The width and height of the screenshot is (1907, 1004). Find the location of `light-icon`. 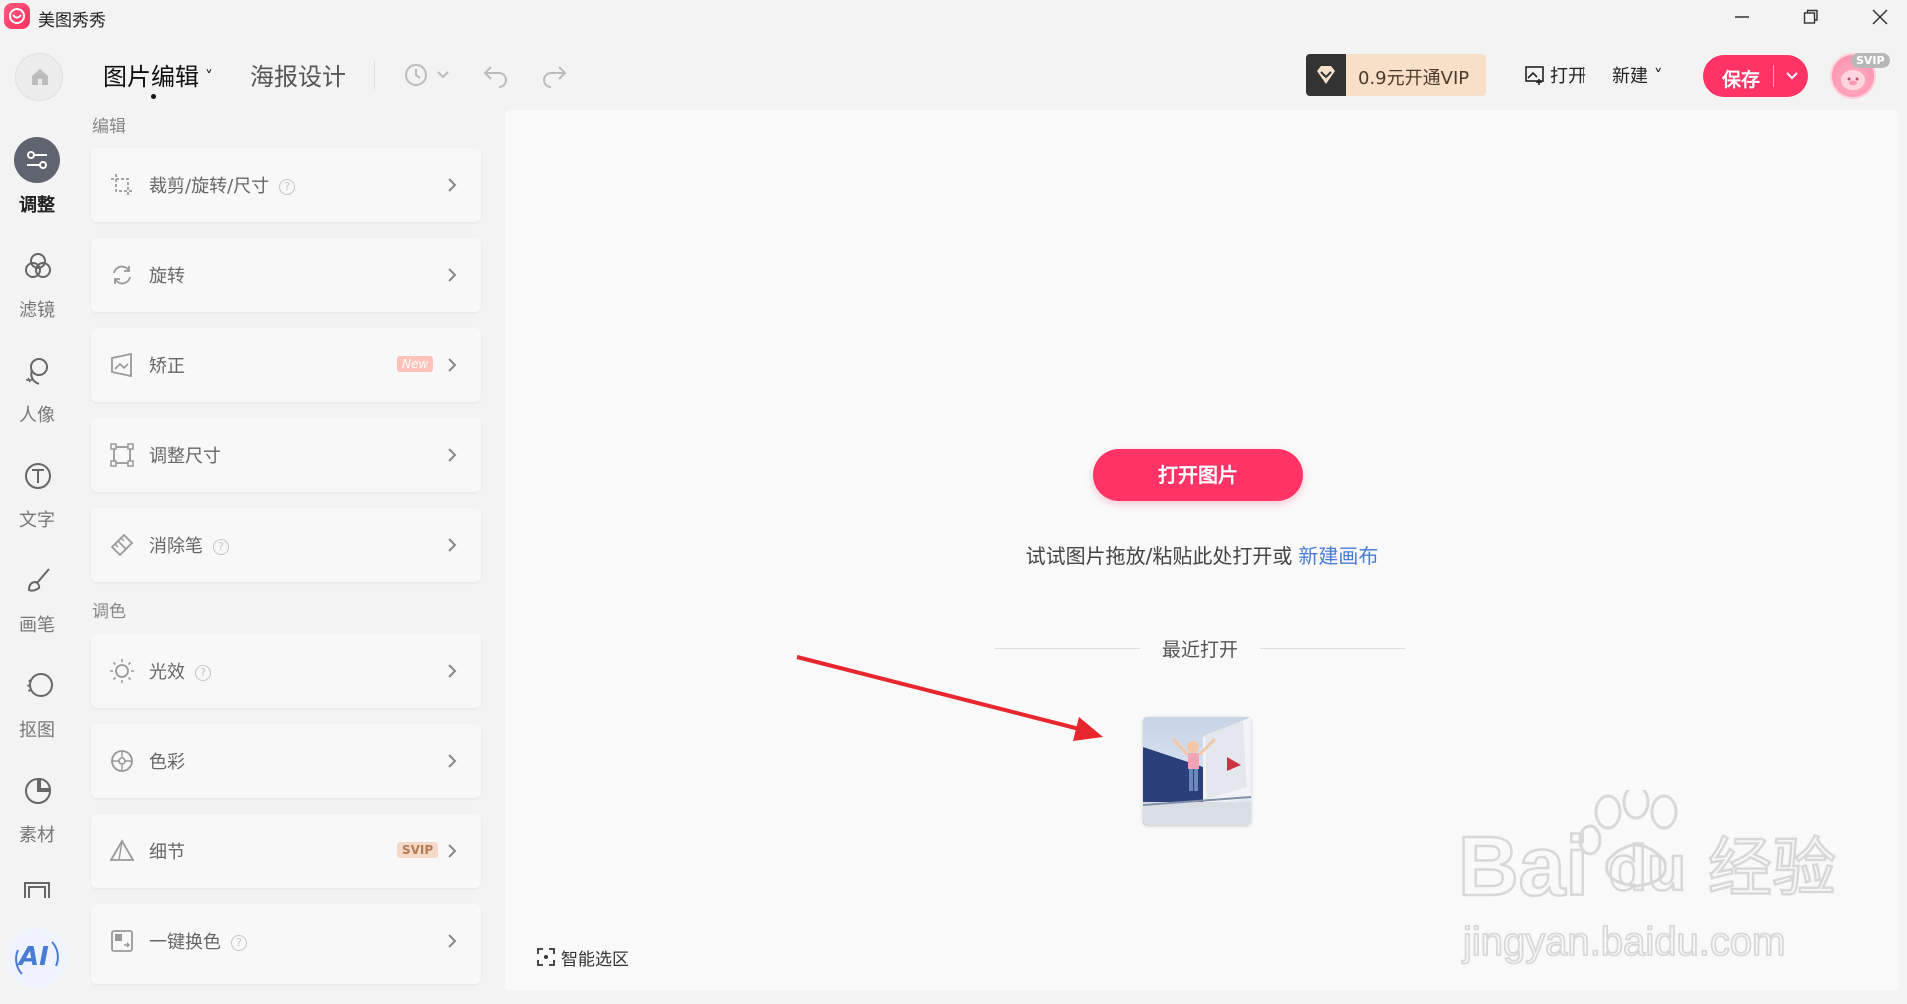

light-icon is located at coordinates (122, 671).